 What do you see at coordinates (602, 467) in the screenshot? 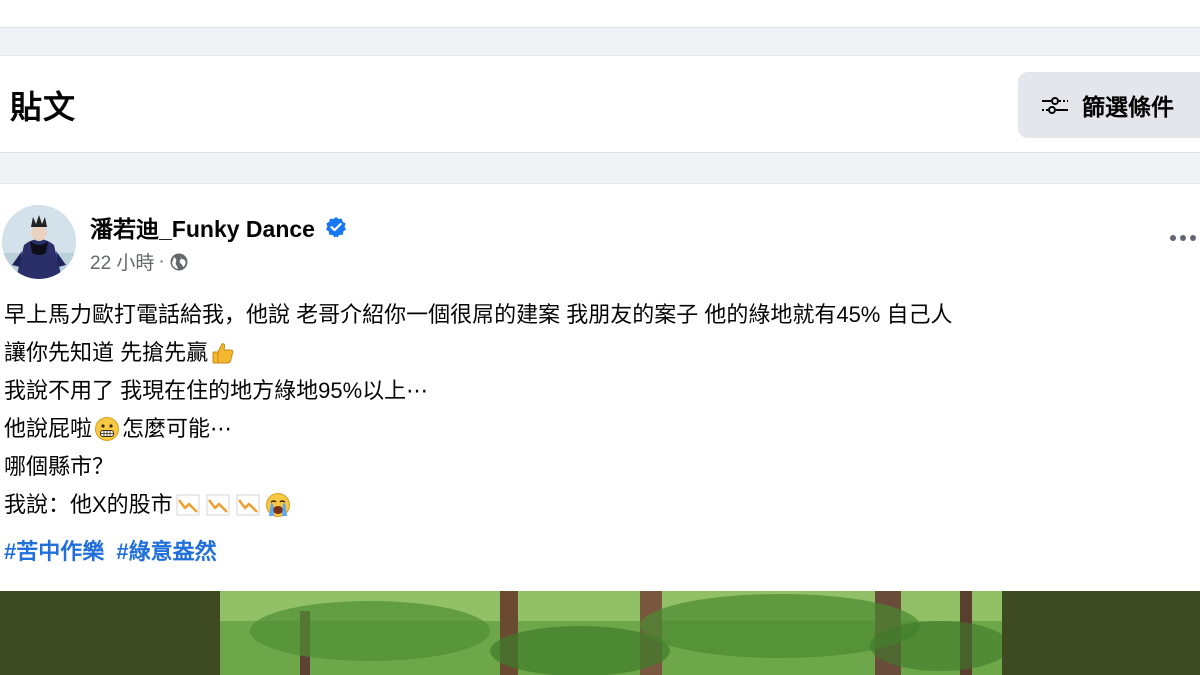
I see `post-line: 哪個縣市？` at bounding box center [602, 467].